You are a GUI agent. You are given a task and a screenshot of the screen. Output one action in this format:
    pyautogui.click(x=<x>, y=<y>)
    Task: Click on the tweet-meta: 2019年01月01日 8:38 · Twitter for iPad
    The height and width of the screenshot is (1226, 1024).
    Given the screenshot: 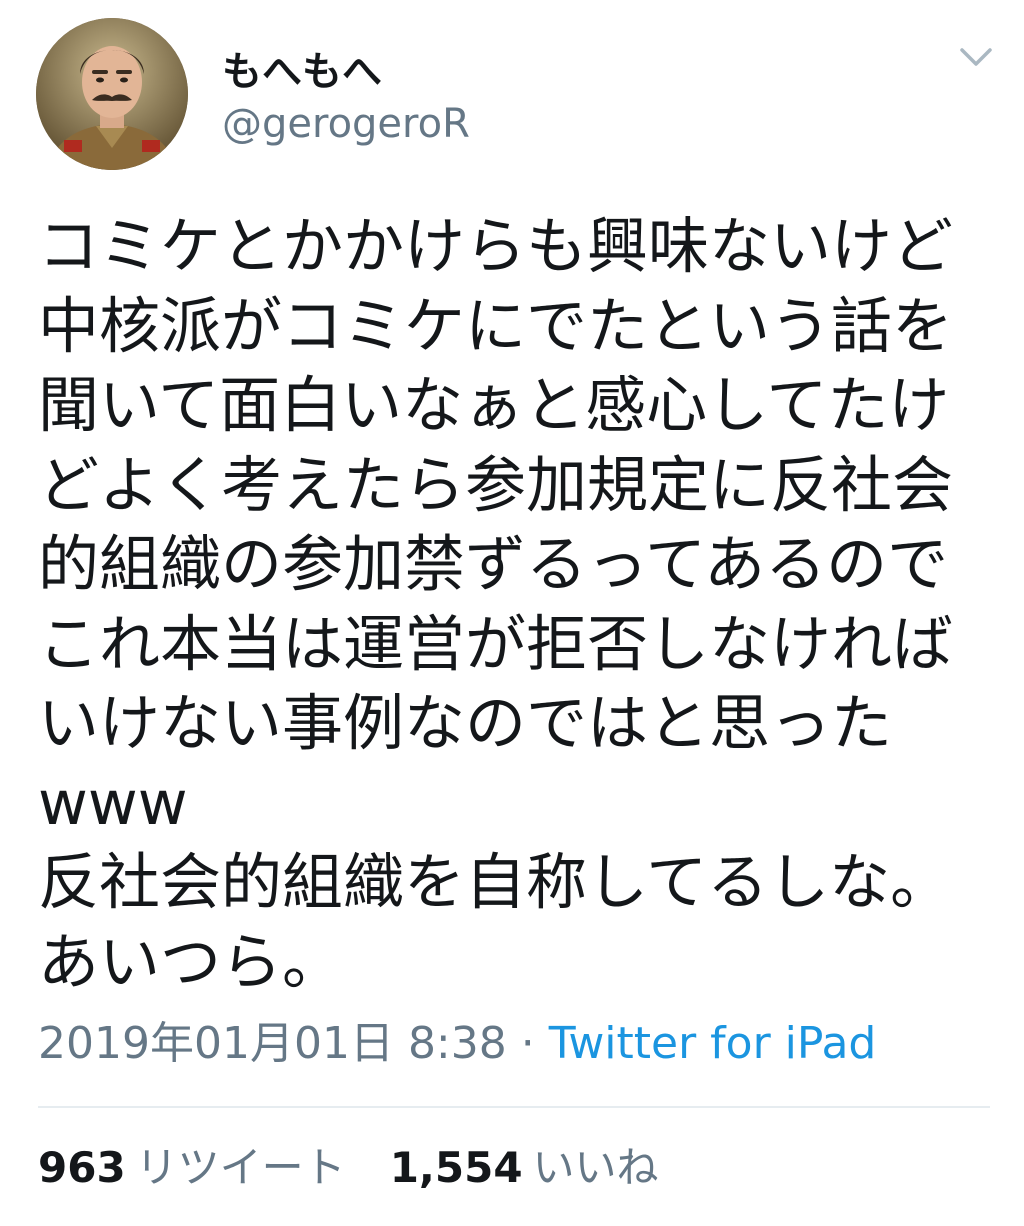 What is the action you would take?
    pyautogui.click(x=457, y=1044)
    